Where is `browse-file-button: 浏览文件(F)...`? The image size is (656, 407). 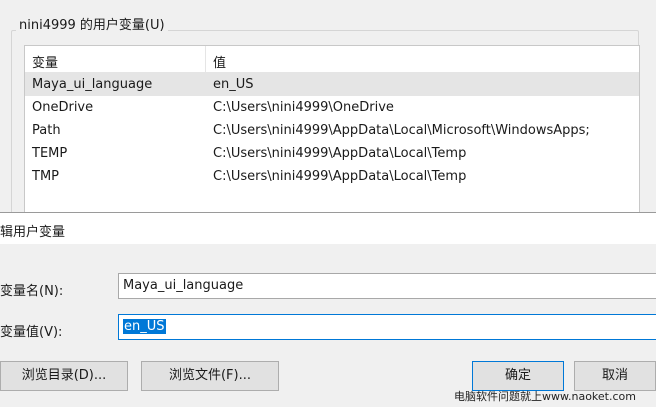
browse-file-button: 浏览文件(F)... is located at coordinates (210, 376).